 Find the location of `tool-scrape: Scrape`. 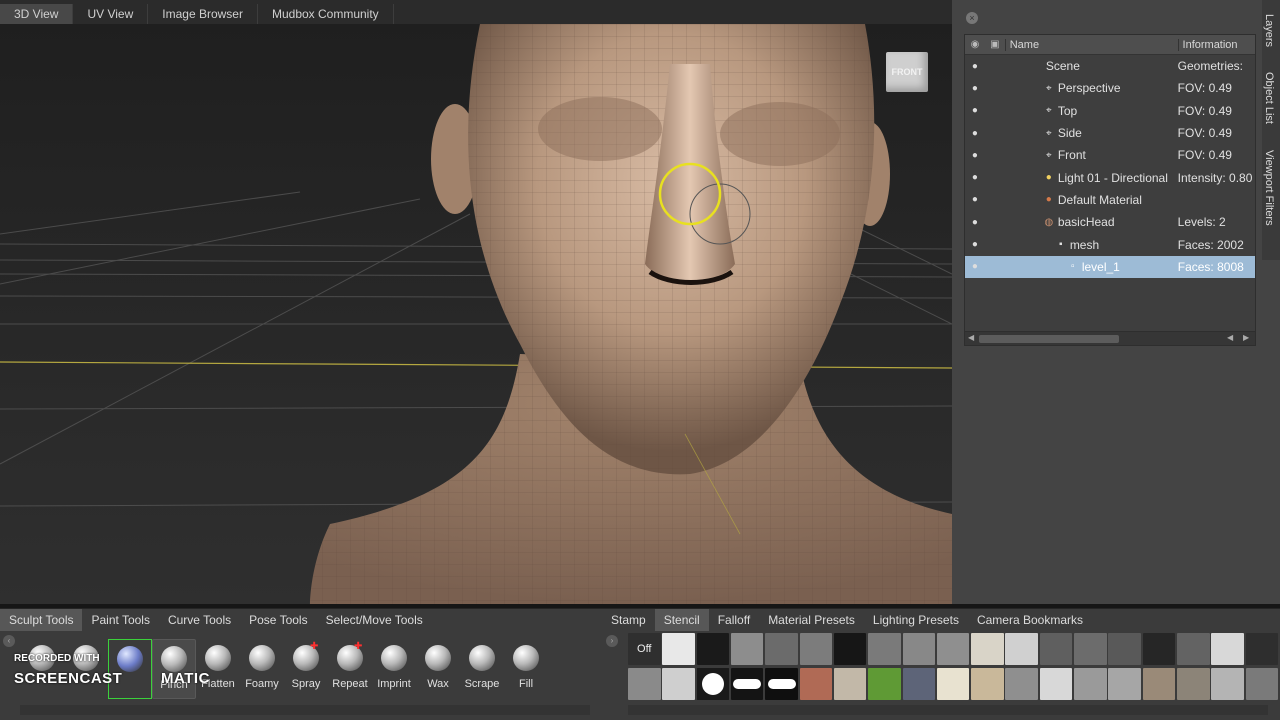

tool-scrape: Scrape is located at coordinates (482, 669).